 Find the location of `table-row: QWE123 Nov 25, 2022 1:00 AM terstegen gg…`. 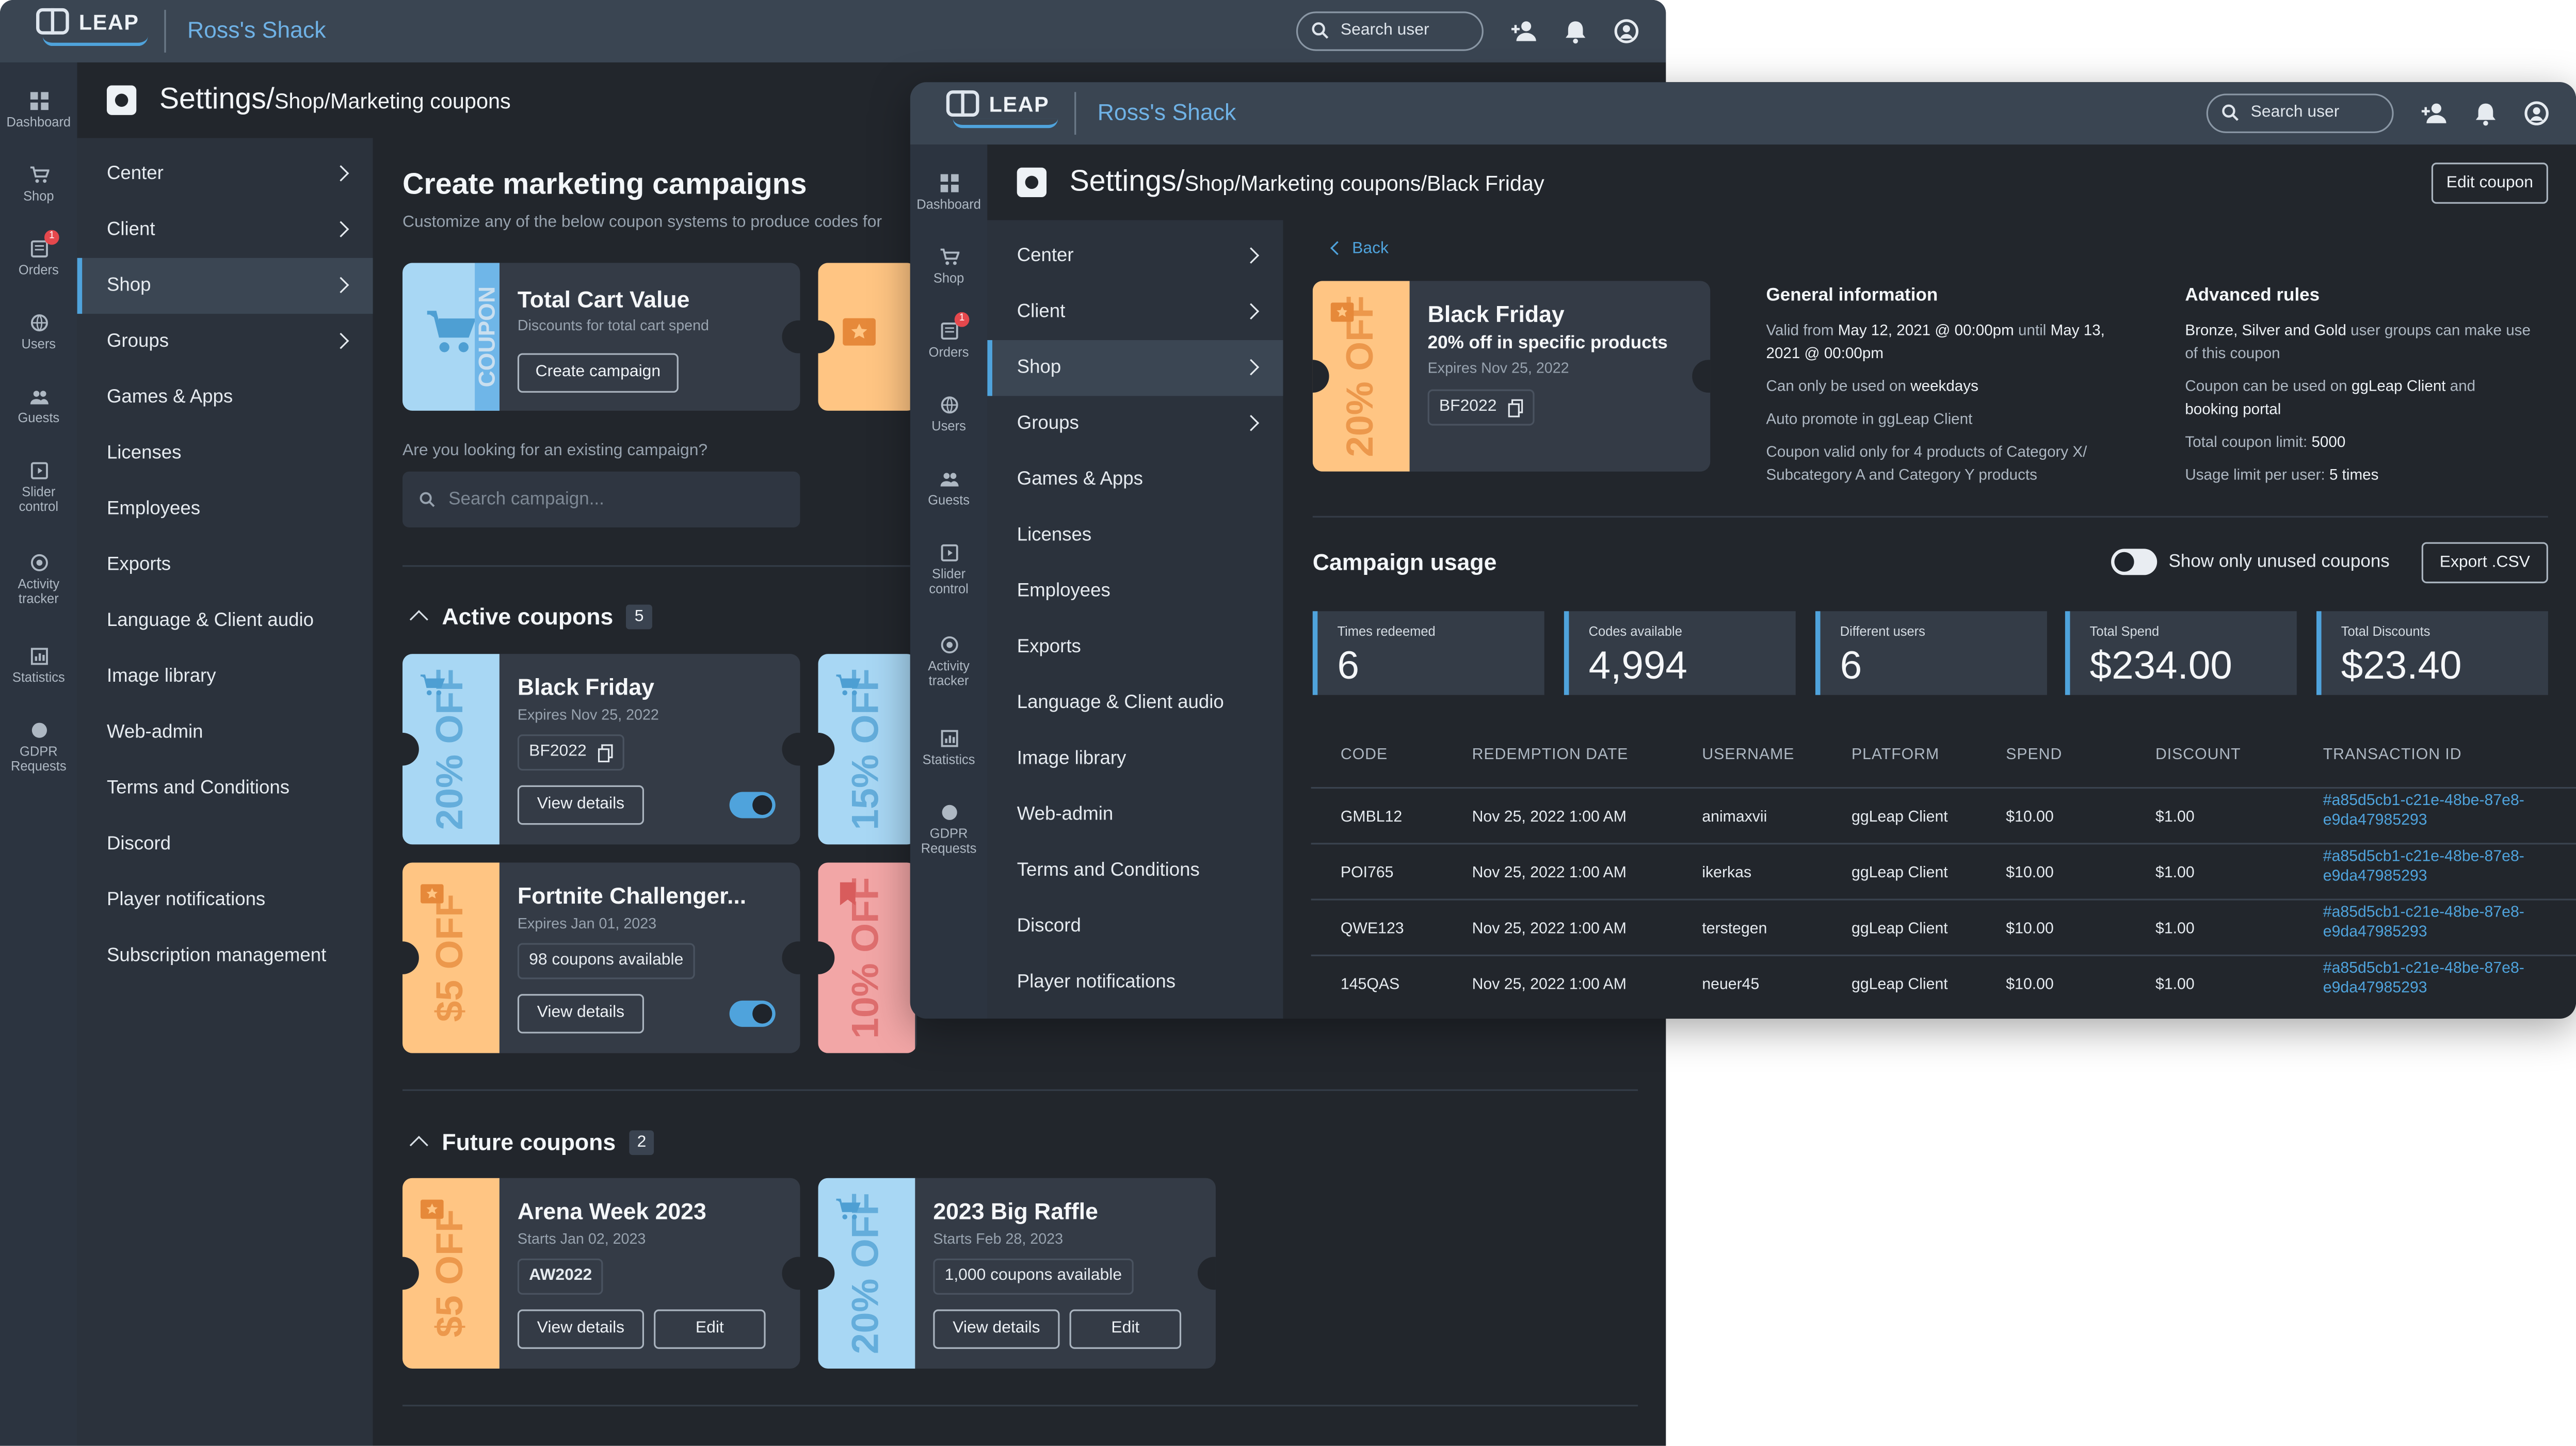

table-row: QWE123 Nov 25, 2022 1:00 AM terstegen gg… is located at coordinates (1944, 927).